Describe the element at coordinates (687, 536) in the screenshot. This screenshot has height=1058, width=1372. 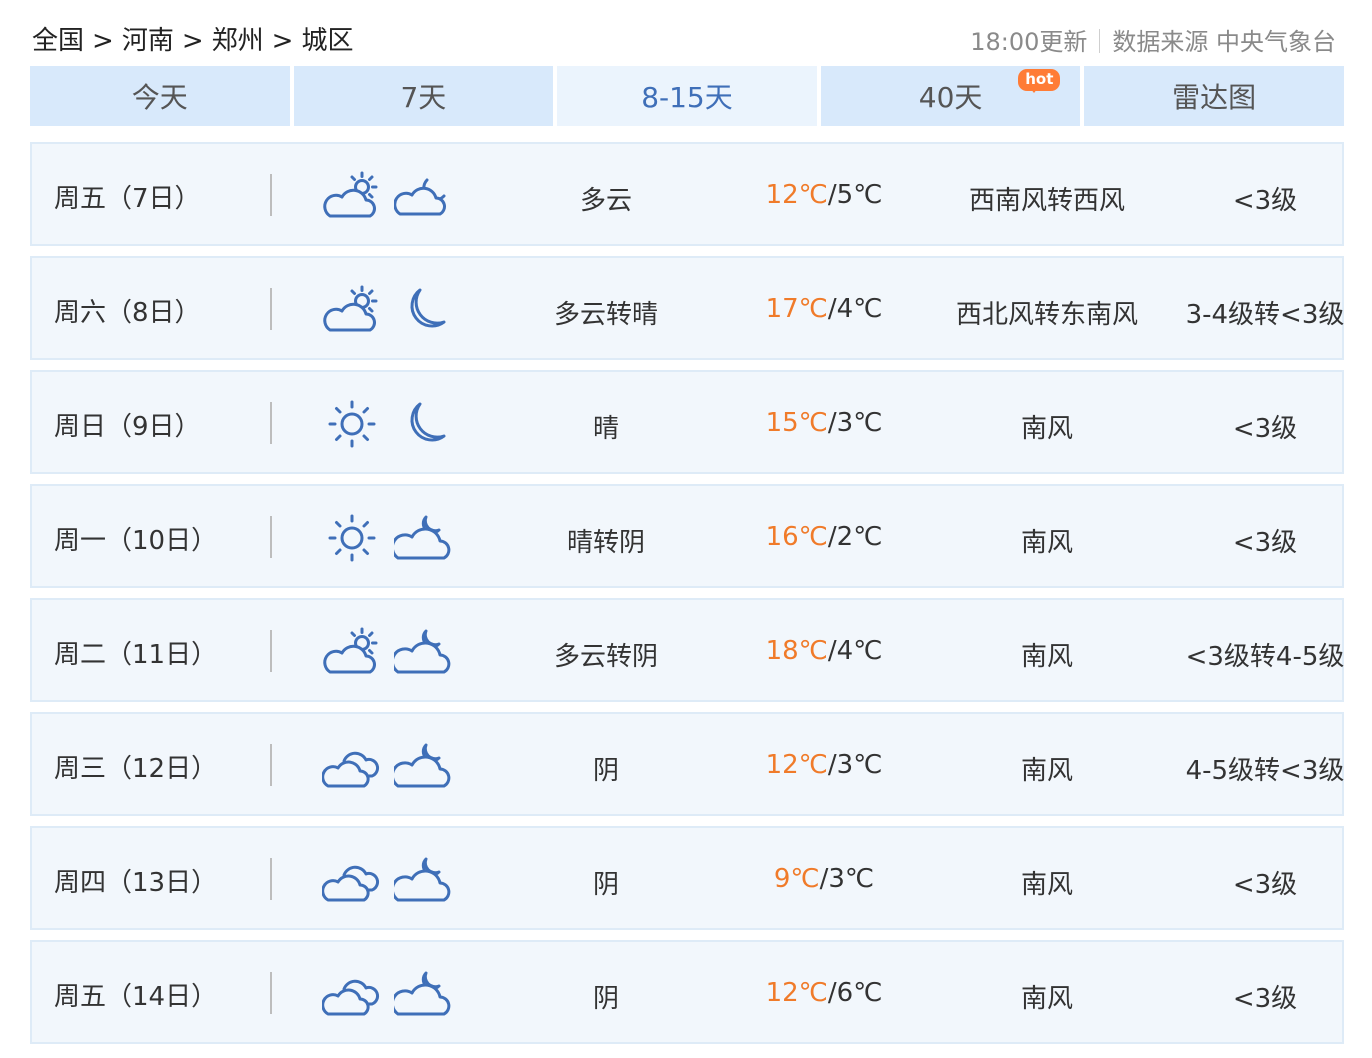
I see `forecast-row: 周一（10日） 晴转阴 16℃/2℃ 南风 <3级` at that location.